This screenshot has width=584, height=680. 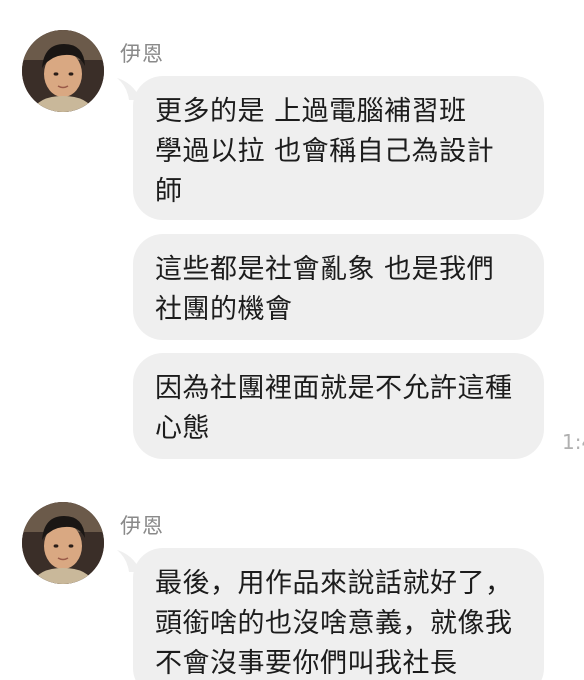 I want to click on message-bubble: 最後，用作品來說話就好了， 頭銜啥的也沒啥意義，就像我 不會沒事要你們叫我社長, so click(x=338, y=614).